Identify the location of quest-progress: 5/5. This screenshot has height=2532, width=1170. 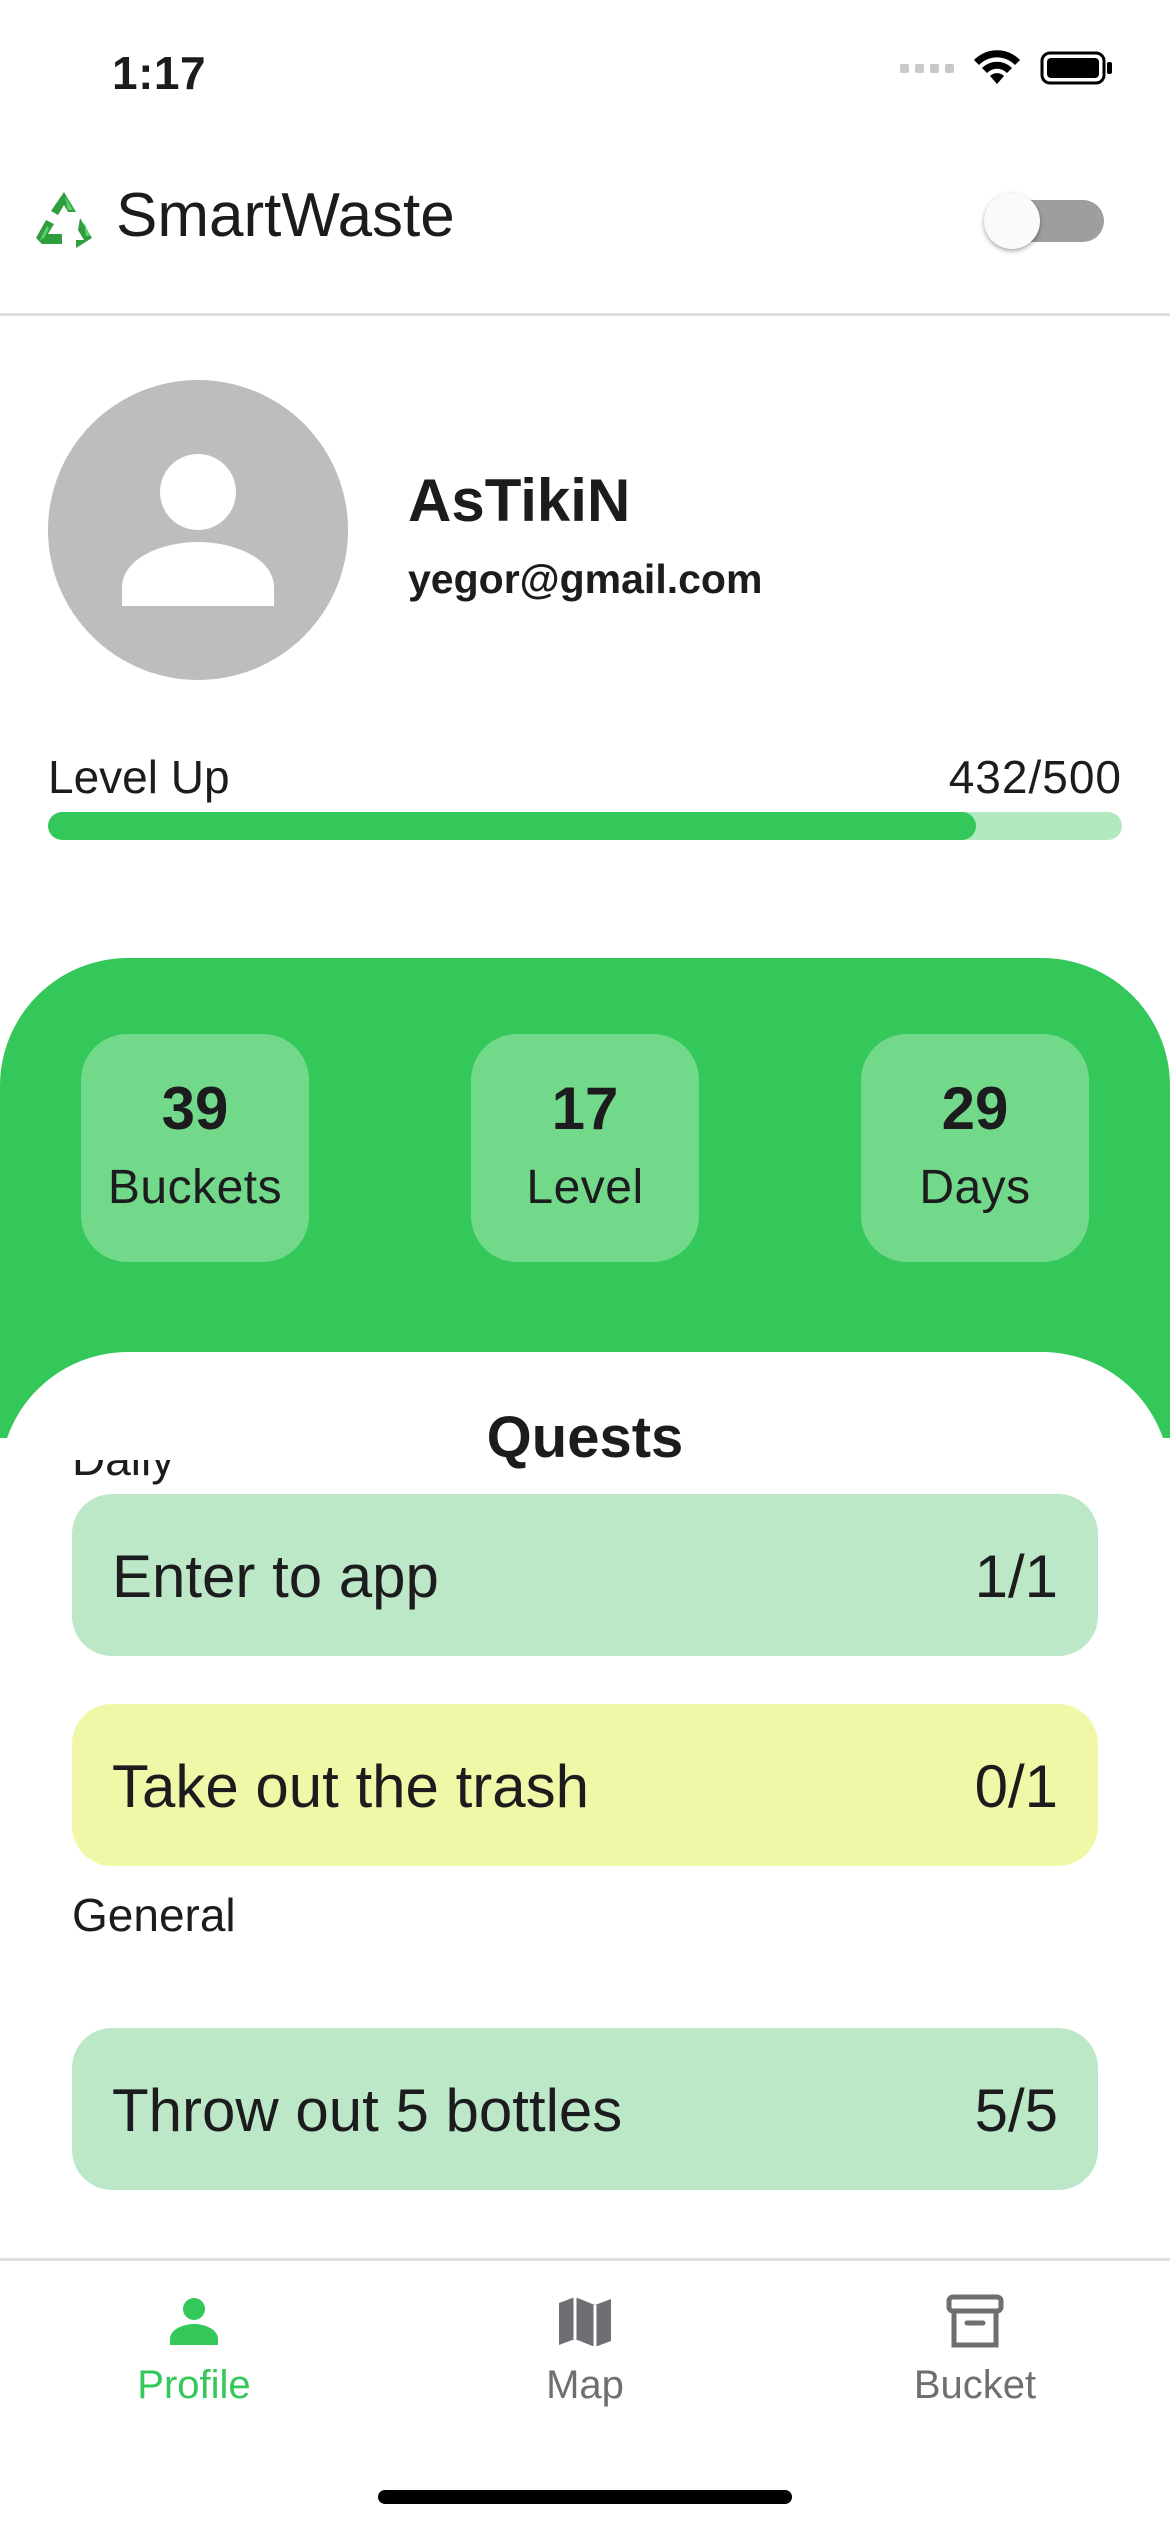
(1016, 2110).